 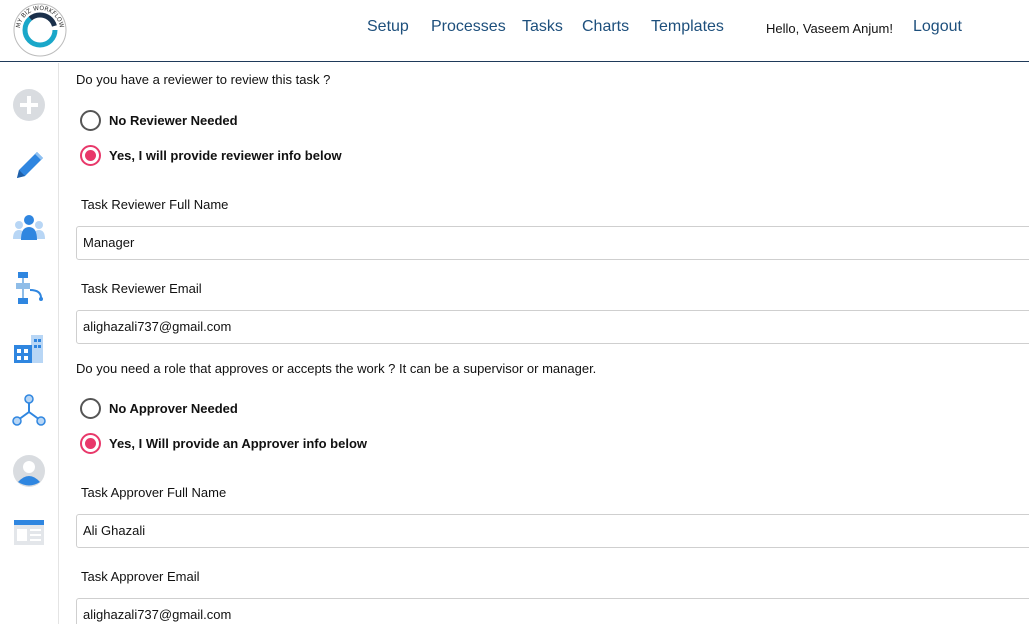 I want to click on flowchart-icon, so click(x=29, y=288).